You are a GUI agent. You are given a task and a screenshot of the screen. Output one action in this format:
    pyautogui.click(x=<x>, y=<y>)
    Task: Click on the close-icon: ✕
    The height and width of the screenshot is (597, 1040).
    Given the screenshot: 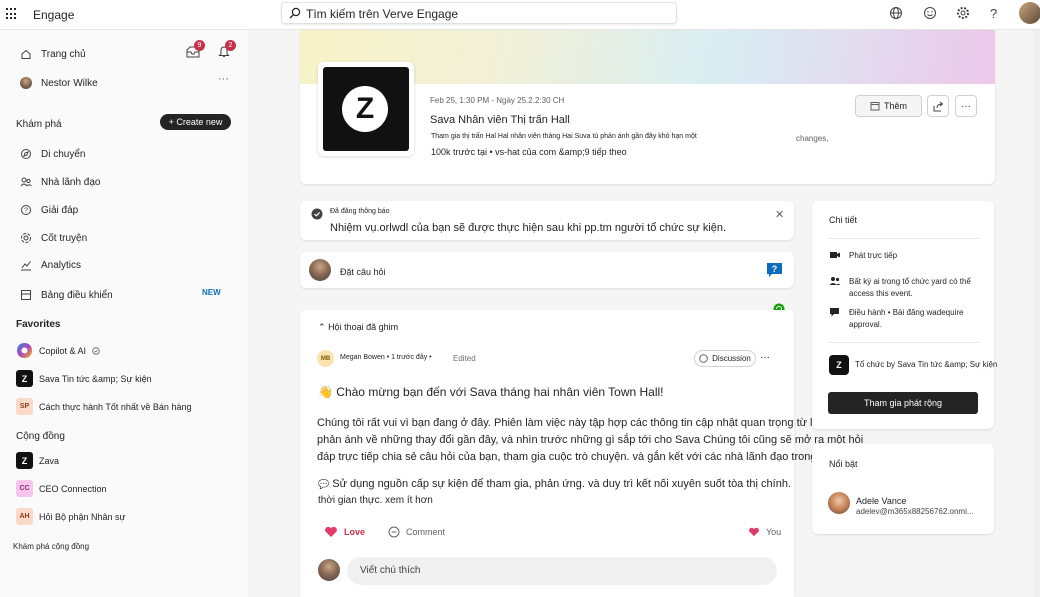 What is the action you would take?
    pyautogui.click(x=779, y=214)
    